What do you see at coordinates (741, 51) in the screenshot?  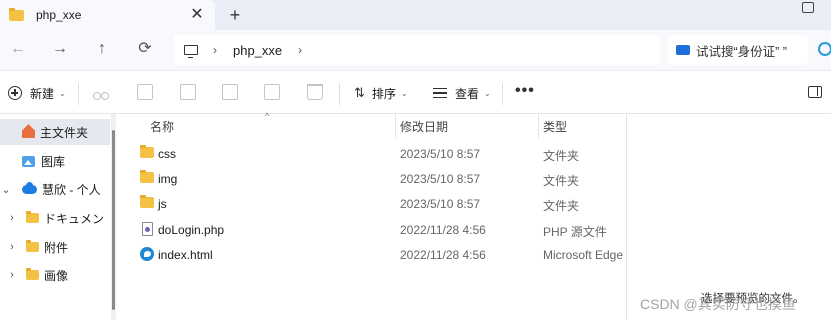 I see `search-placeholder: 试试搜“身份证” ”` at bounding box center [741, 51].